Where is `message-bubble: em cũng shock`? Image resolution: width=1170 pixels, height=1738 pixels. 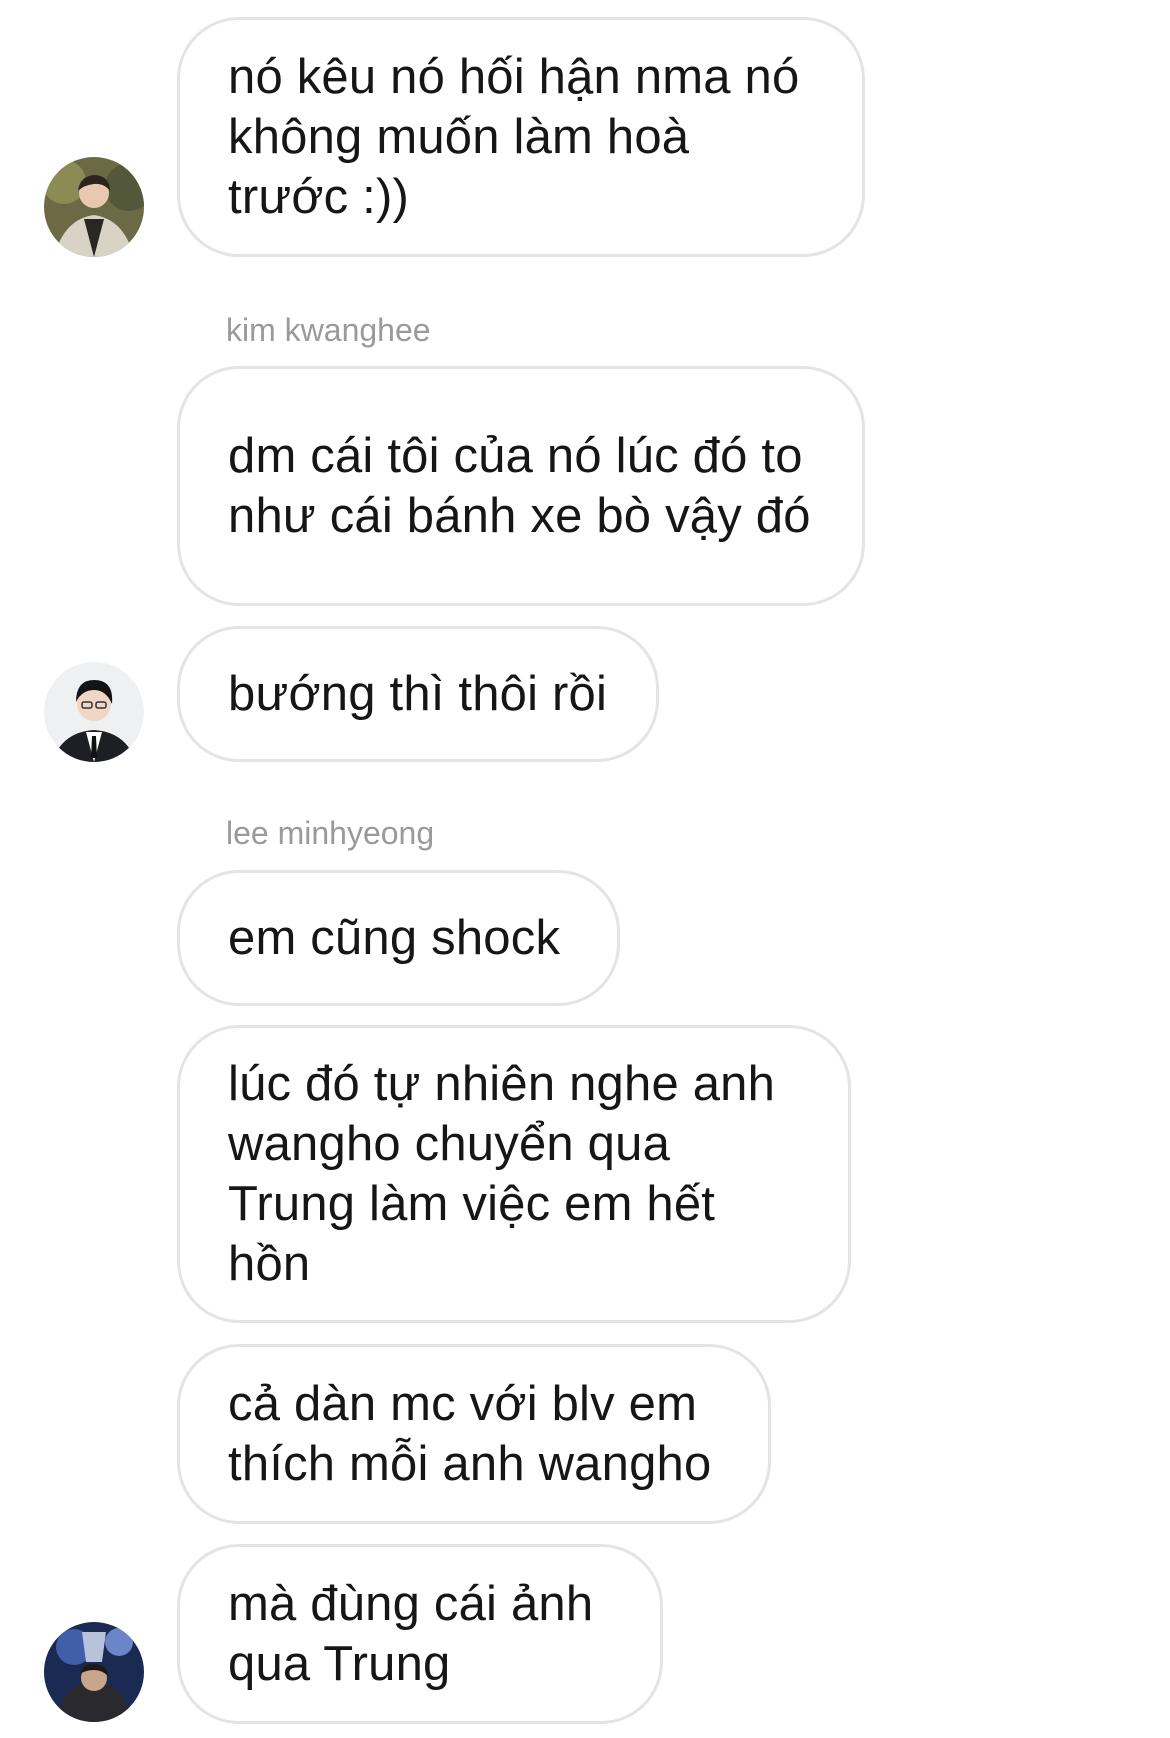 message-bubble: em cũng shock is located at coordinates (398, 938).